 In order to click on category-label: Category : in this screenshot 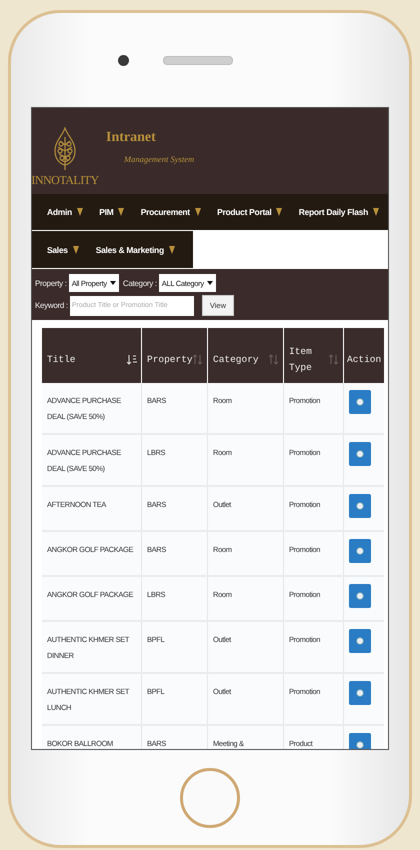, I will do `click(139, 283)`.